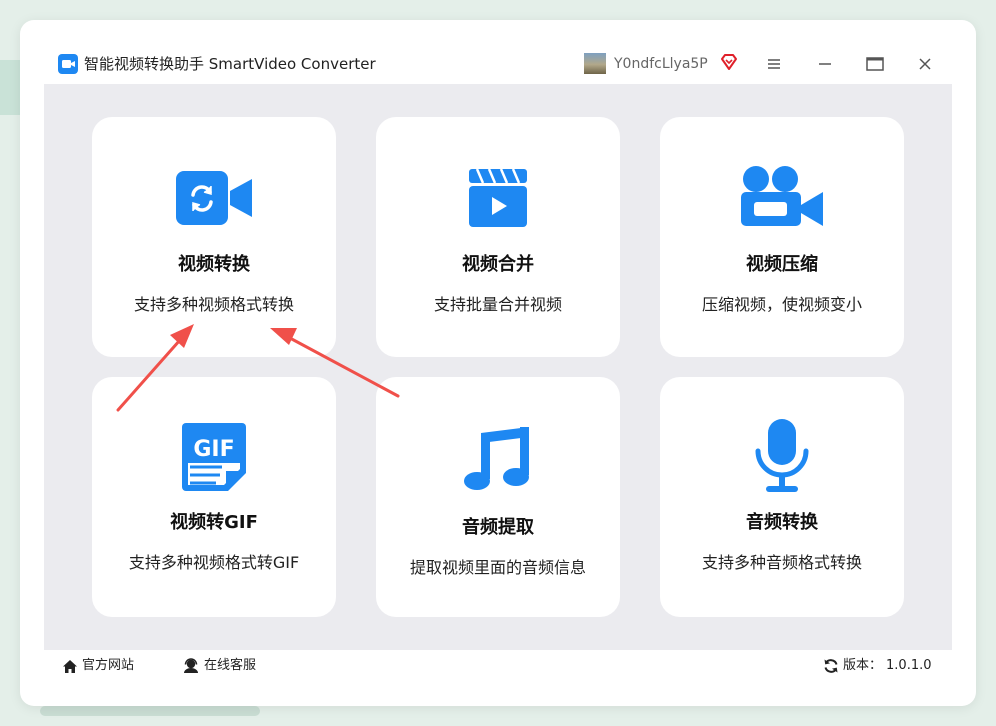 Image resolution: width=996 pixels, height=726 pixels. I want to click on feature-title: 视频合并, so click(498, 264).